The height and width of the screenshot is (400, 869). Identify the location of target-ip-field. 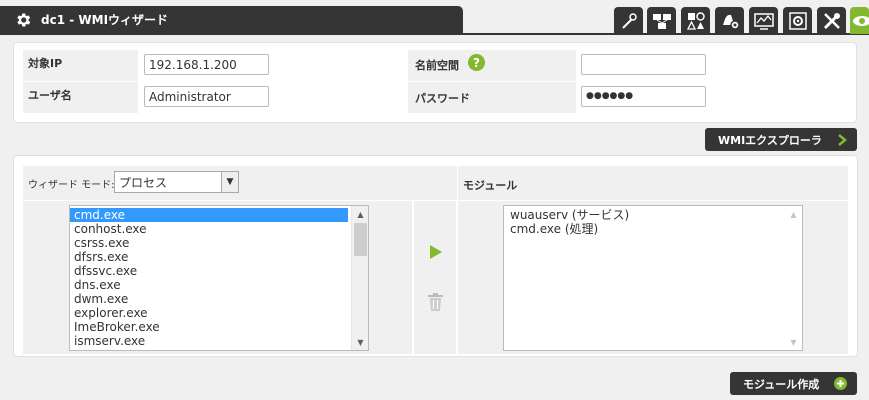
(206, 64).